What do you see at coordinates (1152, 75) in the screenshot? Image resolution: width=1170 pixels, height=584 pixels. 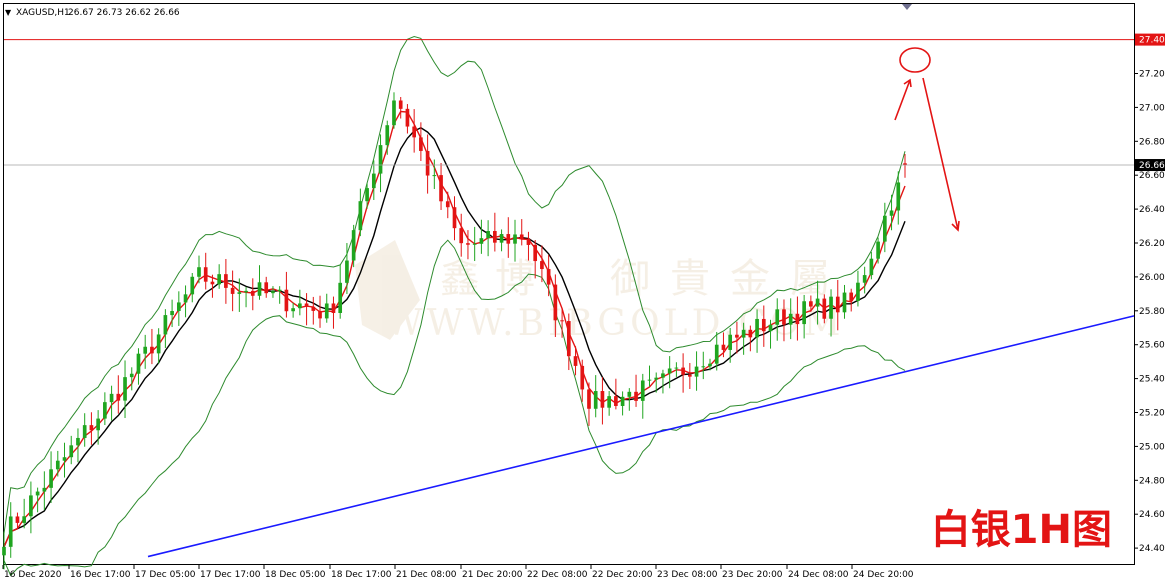 I see `y-tick-label: 27.20` at bounding box center [1152, 75].